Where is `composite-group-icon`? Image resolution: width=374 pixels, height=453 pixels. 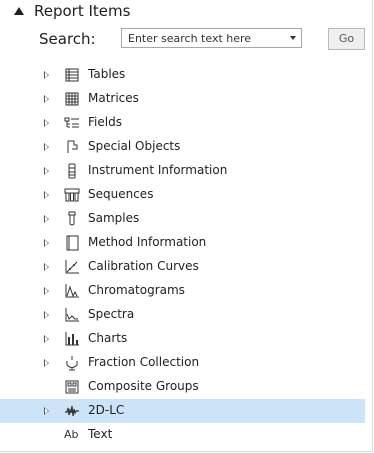 composite-group-icon is located at coordinates (72, 387).